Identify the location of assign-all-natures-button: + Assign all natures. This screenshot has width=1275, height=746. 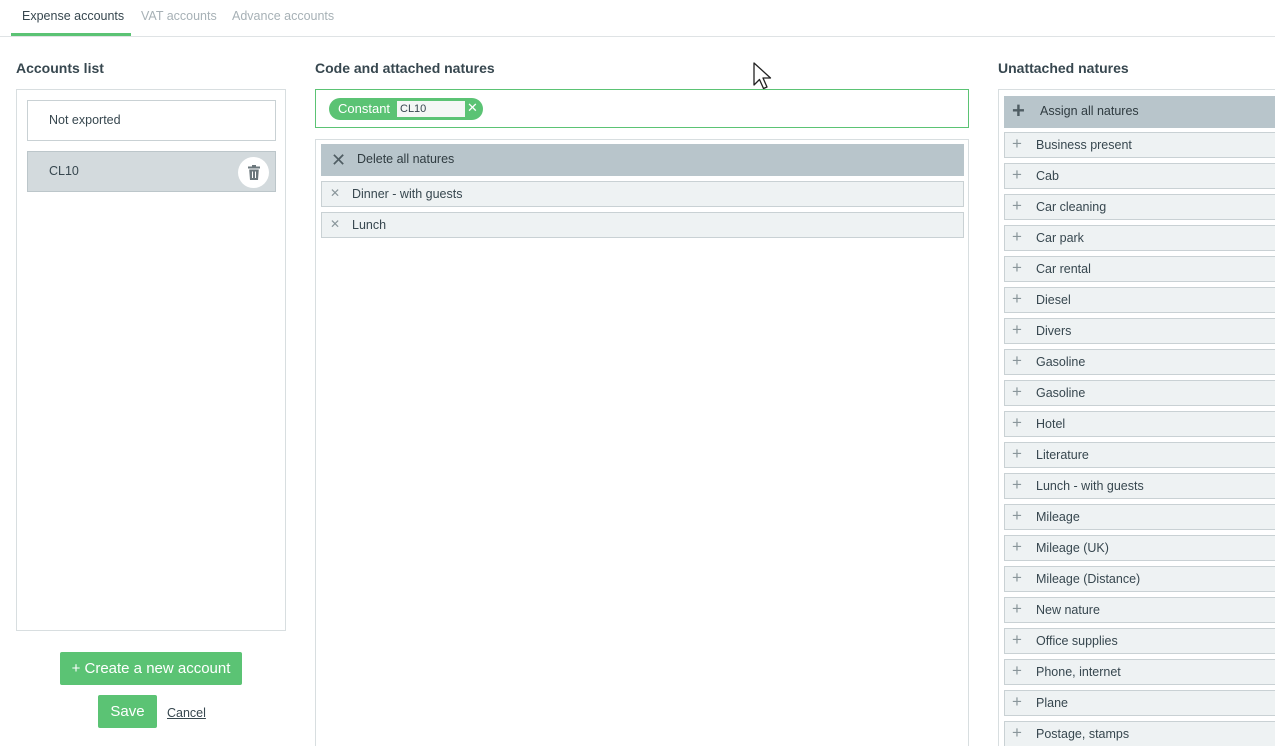
(1139, 112).